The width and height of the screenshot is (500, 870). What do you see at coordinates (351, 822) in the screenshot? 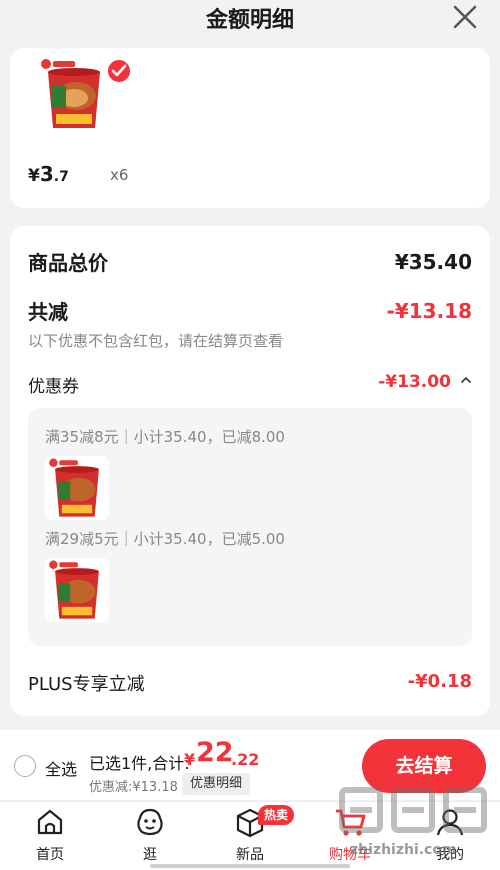
I see `cart-icon` at bounding box center [351, 822].